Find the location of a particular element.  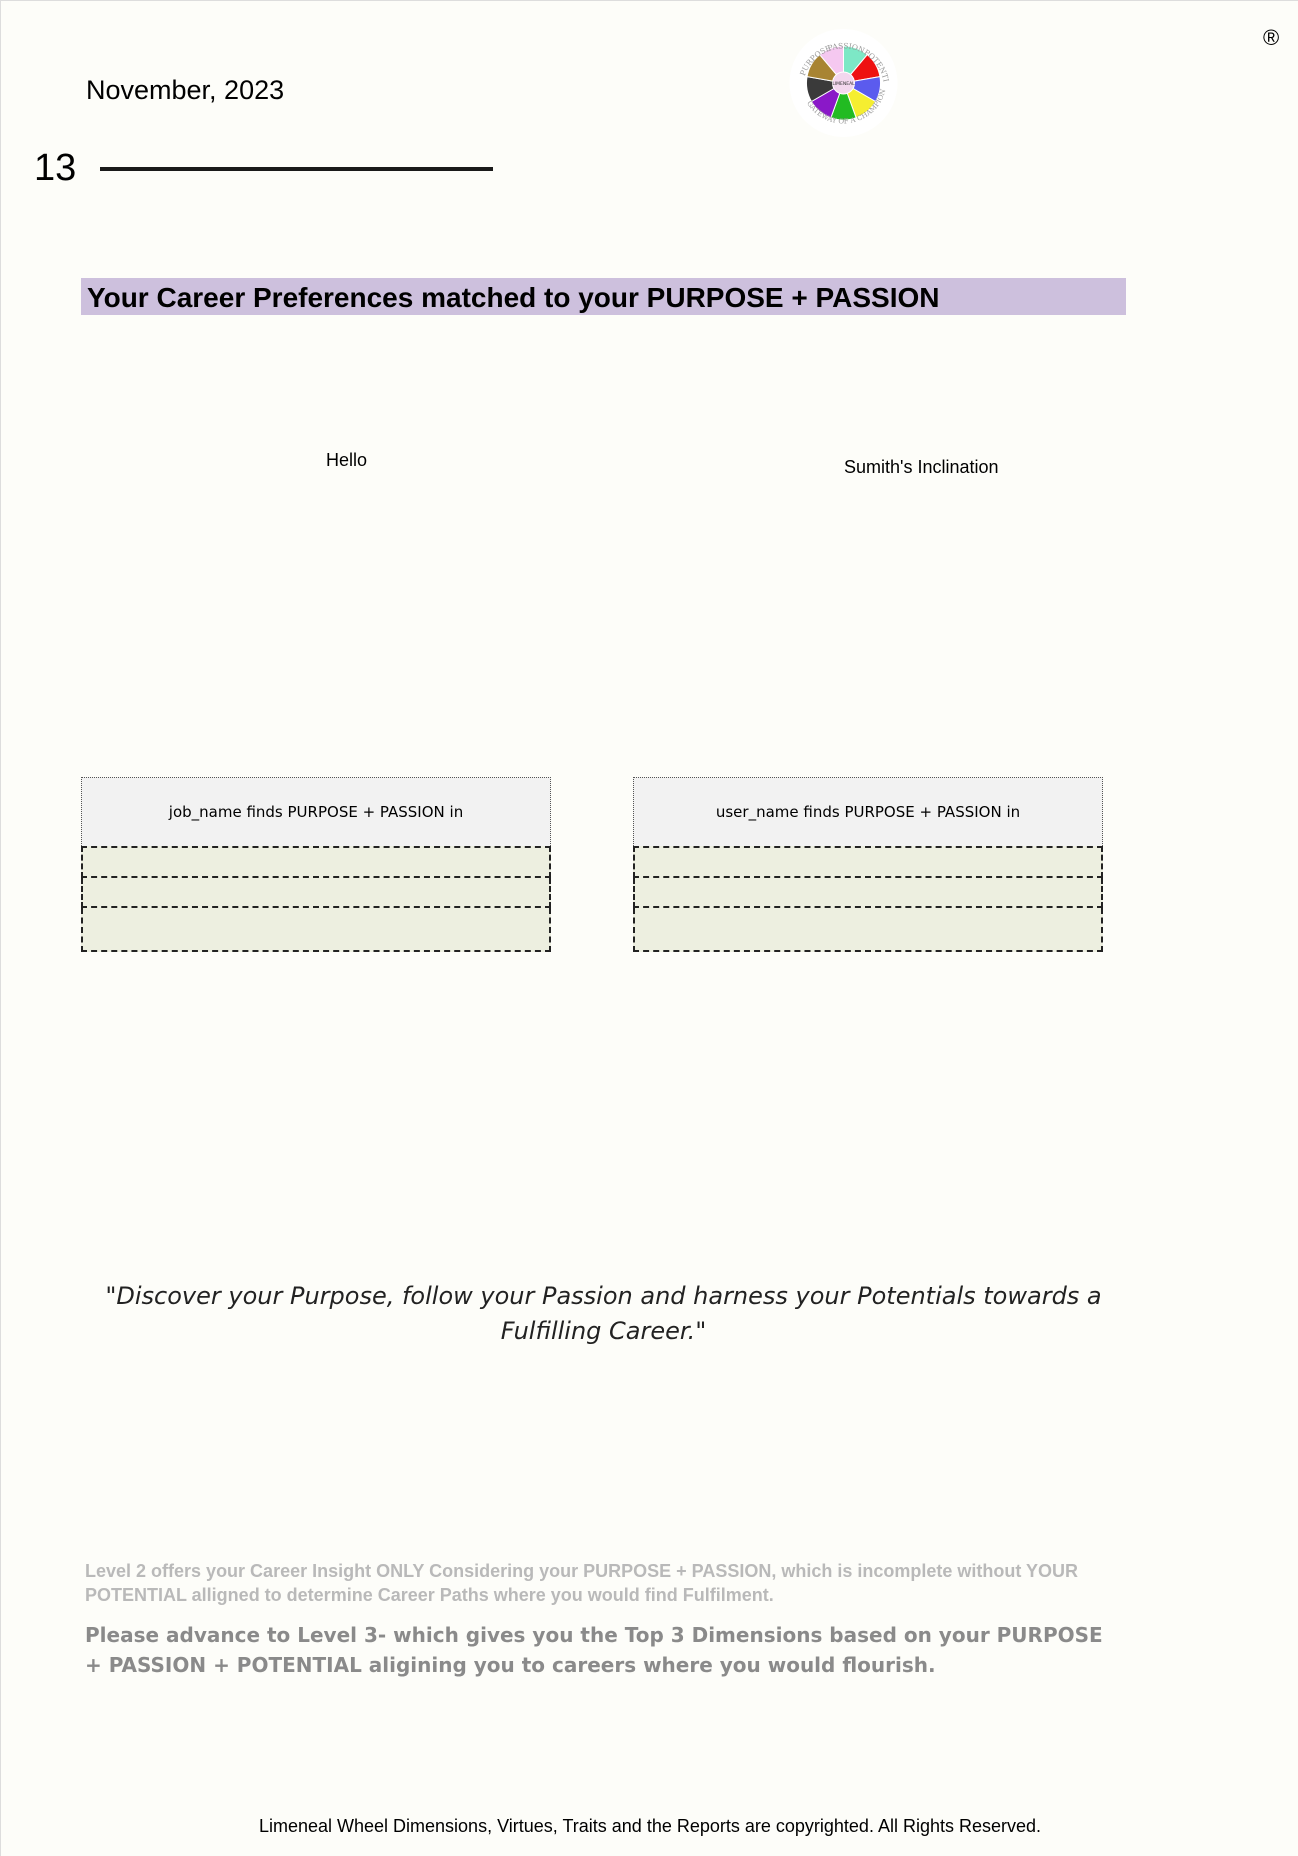

logo-center-text: LIMENEAL is located at coordinates (843, 84).